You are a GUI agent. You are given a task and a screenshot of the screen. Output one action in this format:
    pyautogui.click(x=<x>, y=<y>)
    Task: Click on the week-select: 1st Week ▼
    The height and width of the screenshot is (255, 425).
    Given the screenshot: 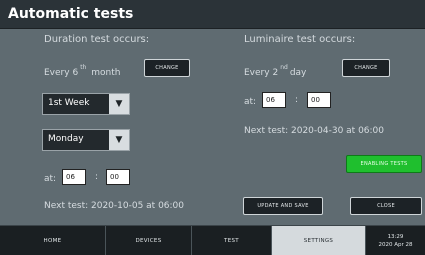 What is the action you would take?
    pyautogui.click(x=86, y=104)
    